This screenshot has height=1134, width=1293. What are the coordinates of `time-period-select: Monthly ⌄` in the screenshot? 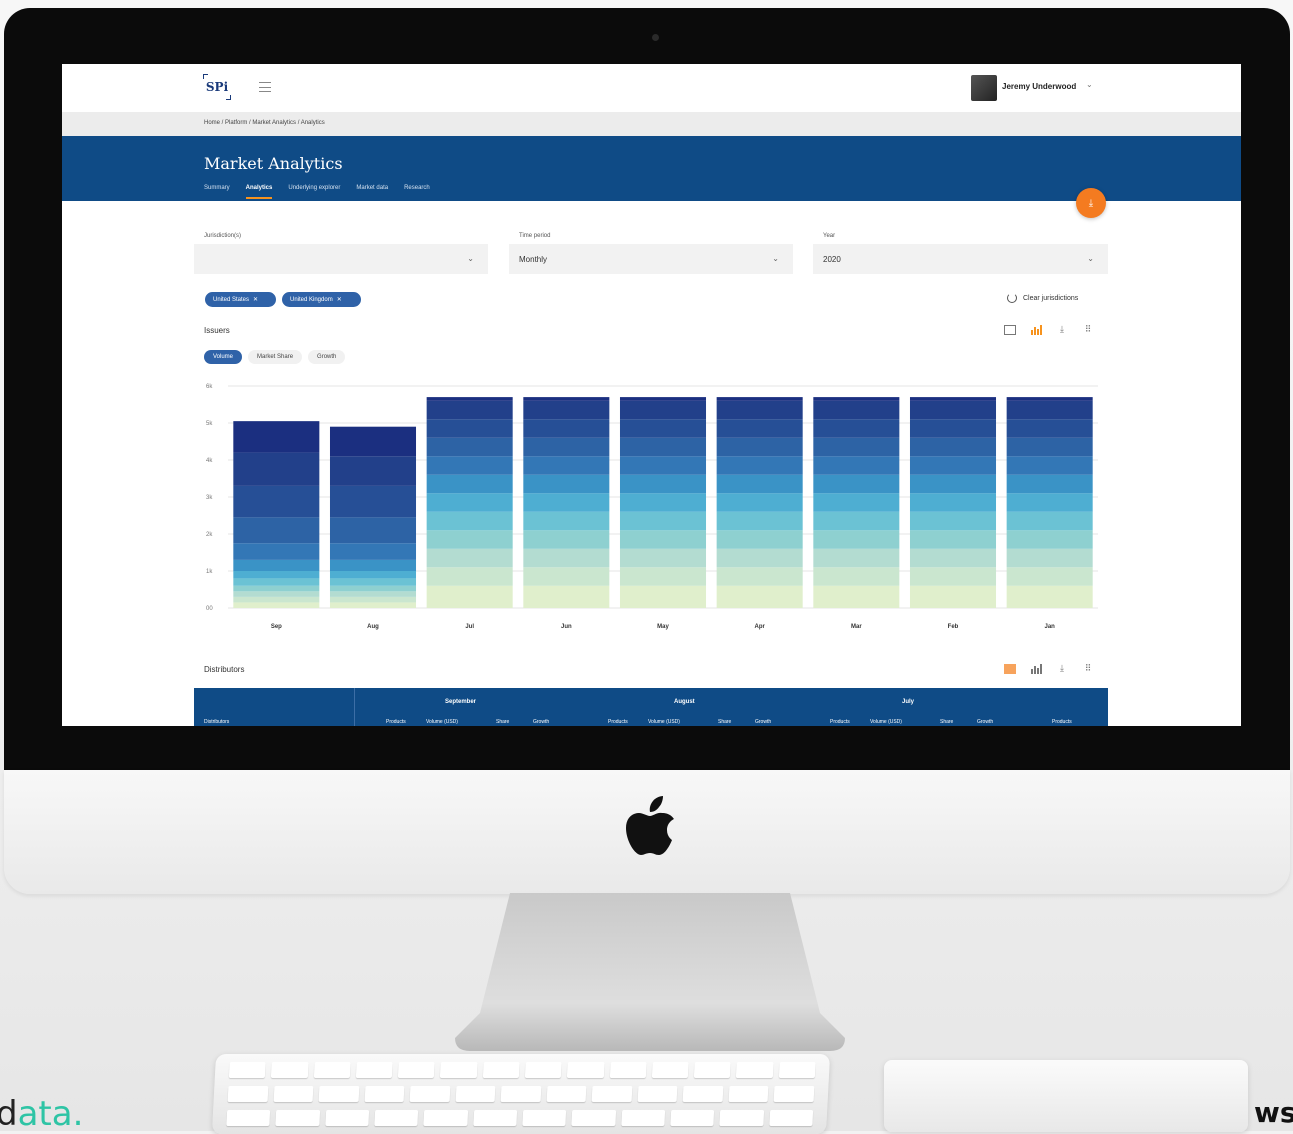 It's located at (651, 259).